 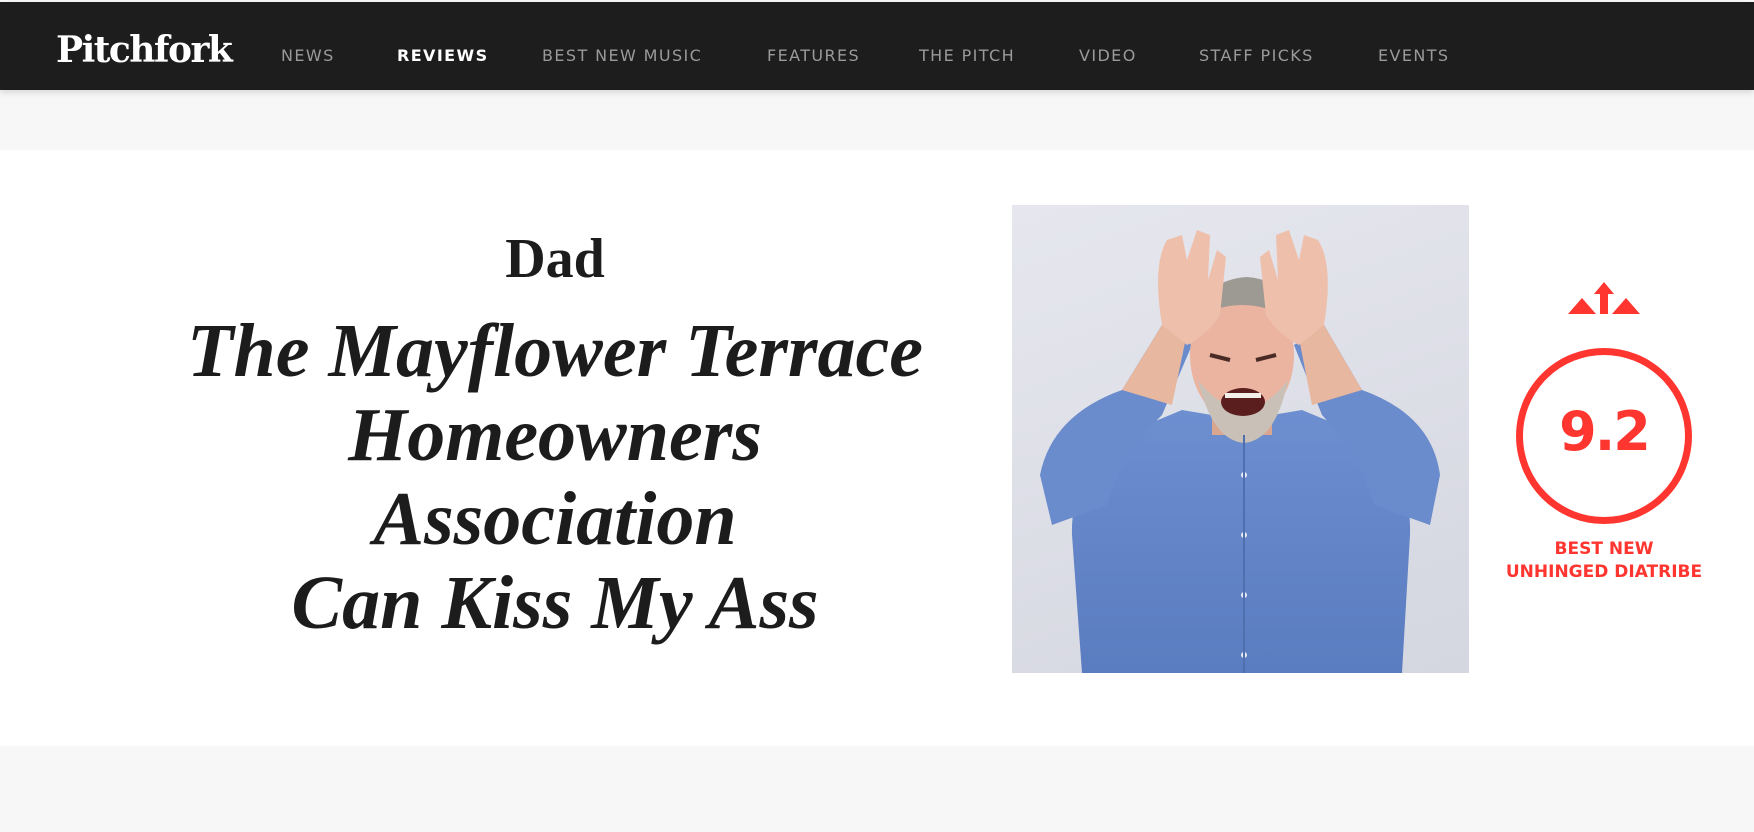 What do you see at coordinates (622, 56) in the screenshot?
I see `nav-best-new-music: BEST NEW MUSIC` at bounding box center [622, 56].